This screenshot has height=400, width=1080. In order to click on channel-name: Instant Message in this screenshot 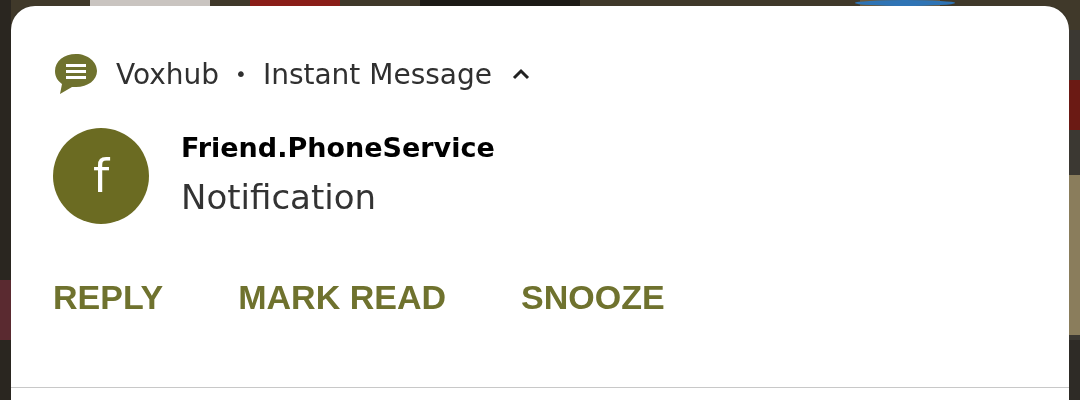, I will do `click(377, 74)`.